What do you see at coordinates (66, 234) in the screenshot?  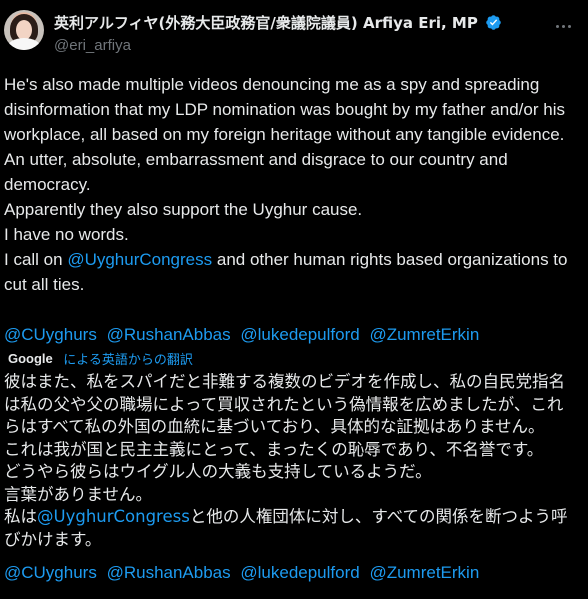 I see `tweet-paragraph: I have no words.` at bounding box center [66, 234].